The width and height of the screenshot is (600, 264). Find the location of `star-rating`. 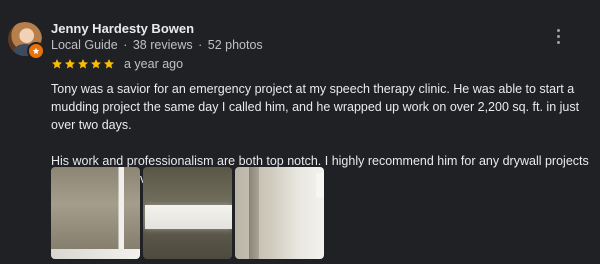

star-rating is located at coordinates (83, 64).